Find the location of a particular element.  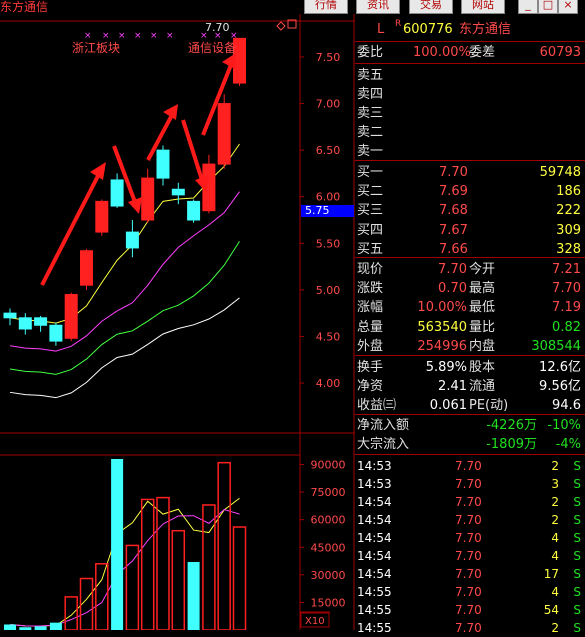

ma10-line is located at coordinates (124, 271).